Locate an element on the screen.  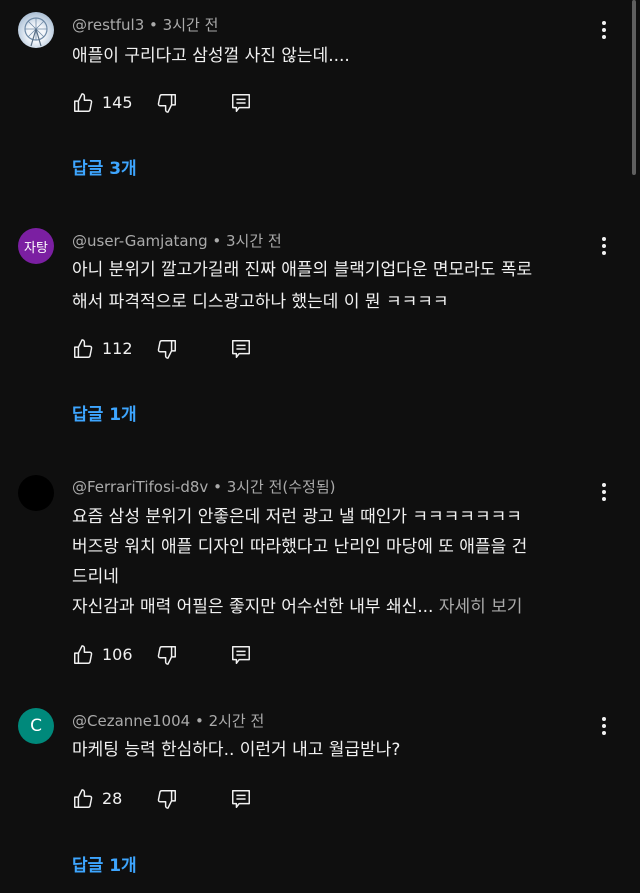
comment-actions: 28 is located at coordinates (172, 799).